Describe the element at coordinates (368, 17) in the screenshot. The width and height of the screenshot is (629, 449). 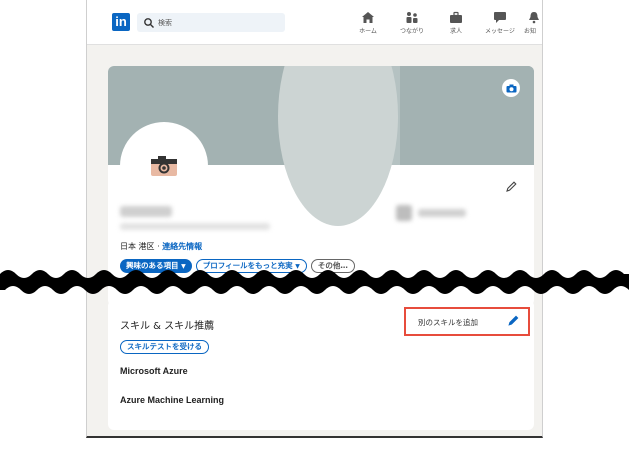
I see `home-icon` at that location.